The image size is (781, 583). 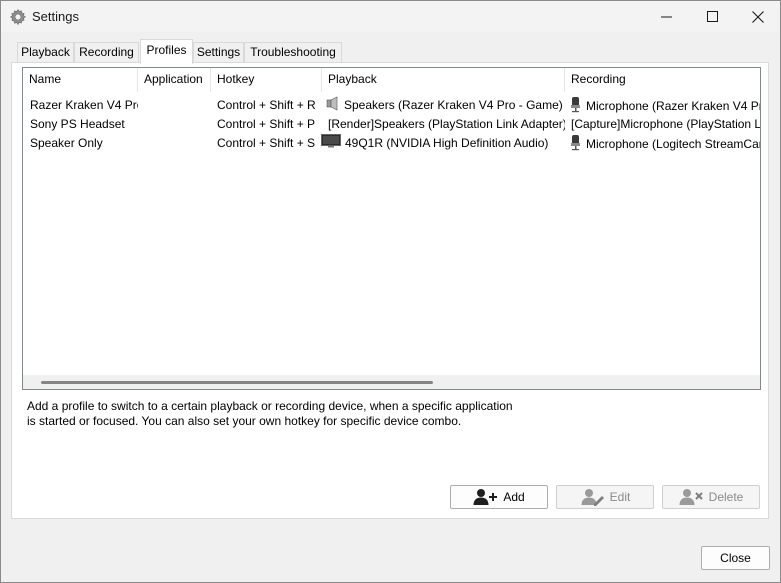 What do you see at coordinates (735, 558) in the screenshot?
I see `close-button: Close` at bounding box center [735, 558].